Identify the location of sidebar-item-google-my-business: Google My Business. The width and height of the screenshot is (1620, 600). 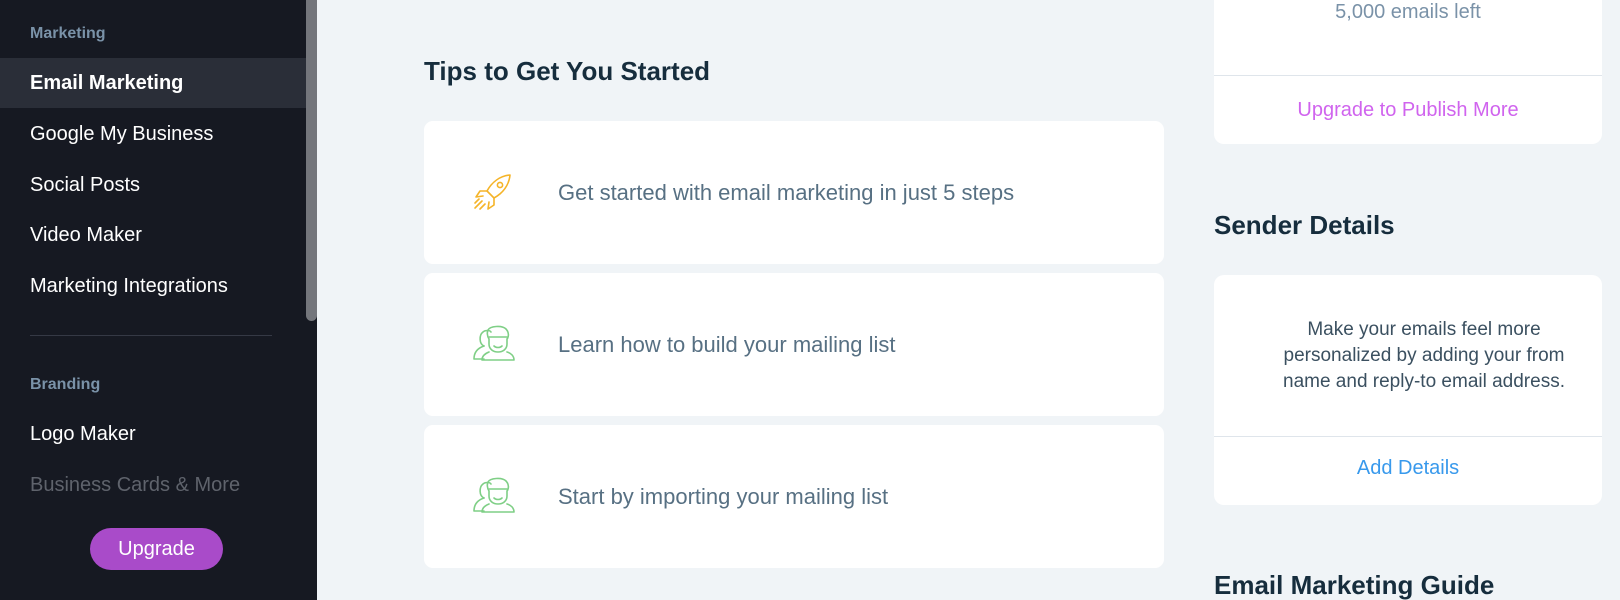
(153, 134).